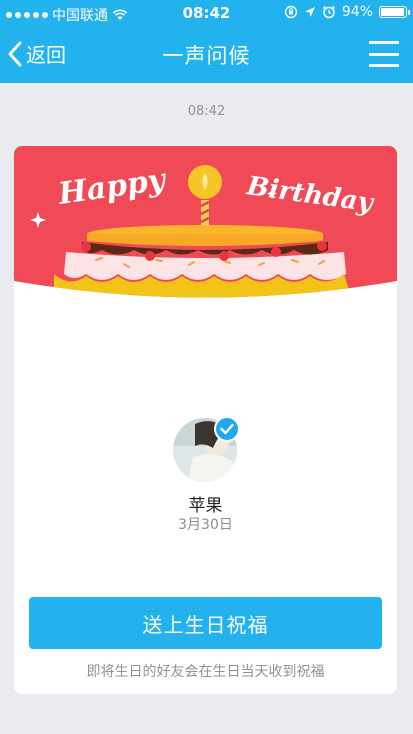  Describe the element at coordinates (205, 506) in the screenshot. I see `friend-name: 苹果` at that location.